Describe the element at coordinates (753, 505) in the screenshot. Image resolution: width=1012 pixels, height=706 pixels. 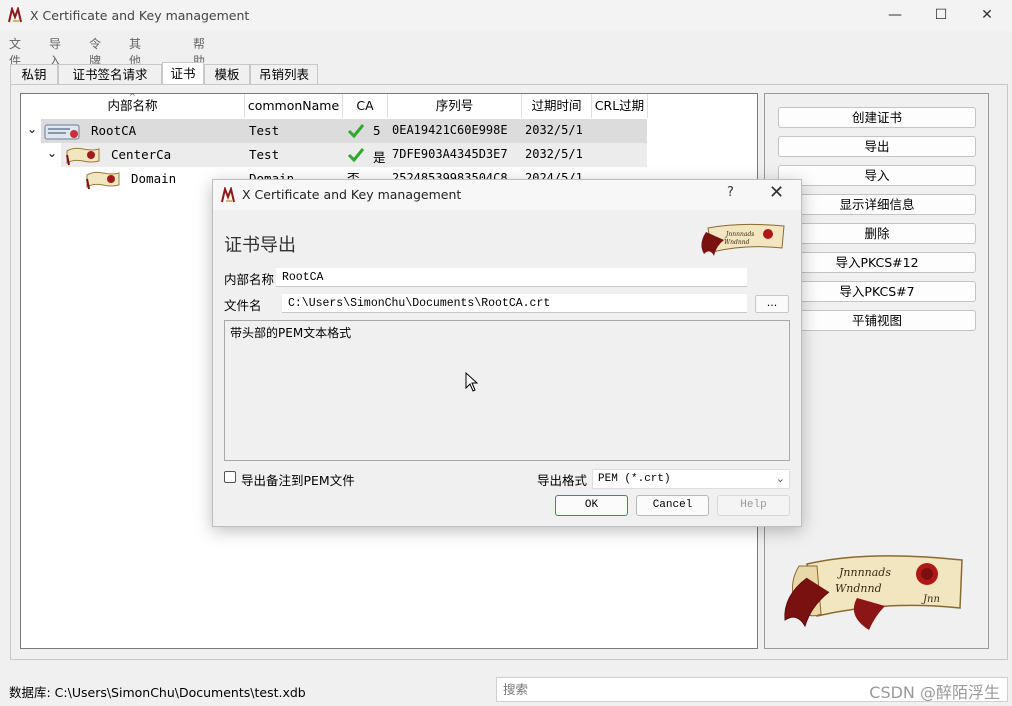
I see `help-button: Help` at that location.